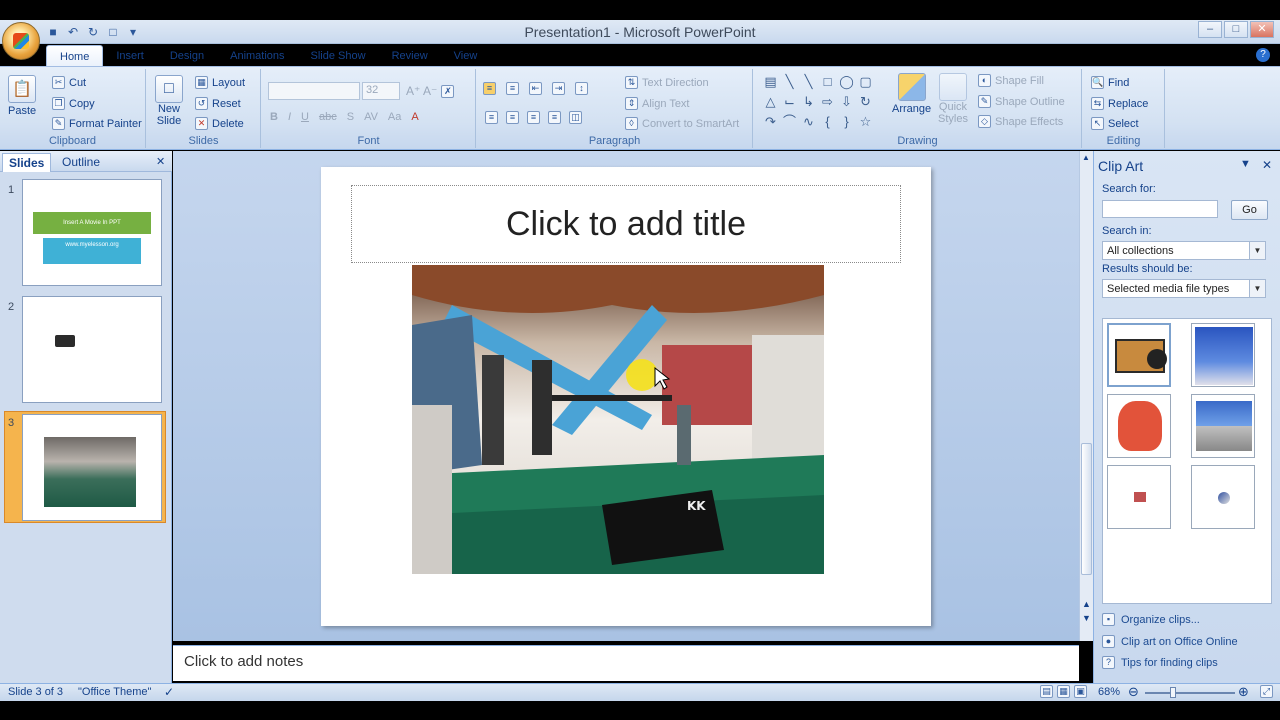 The width and height of the screenshot is (1280, 720). I want to click on search-in-select: All collections ▼, so click(1184, 250).